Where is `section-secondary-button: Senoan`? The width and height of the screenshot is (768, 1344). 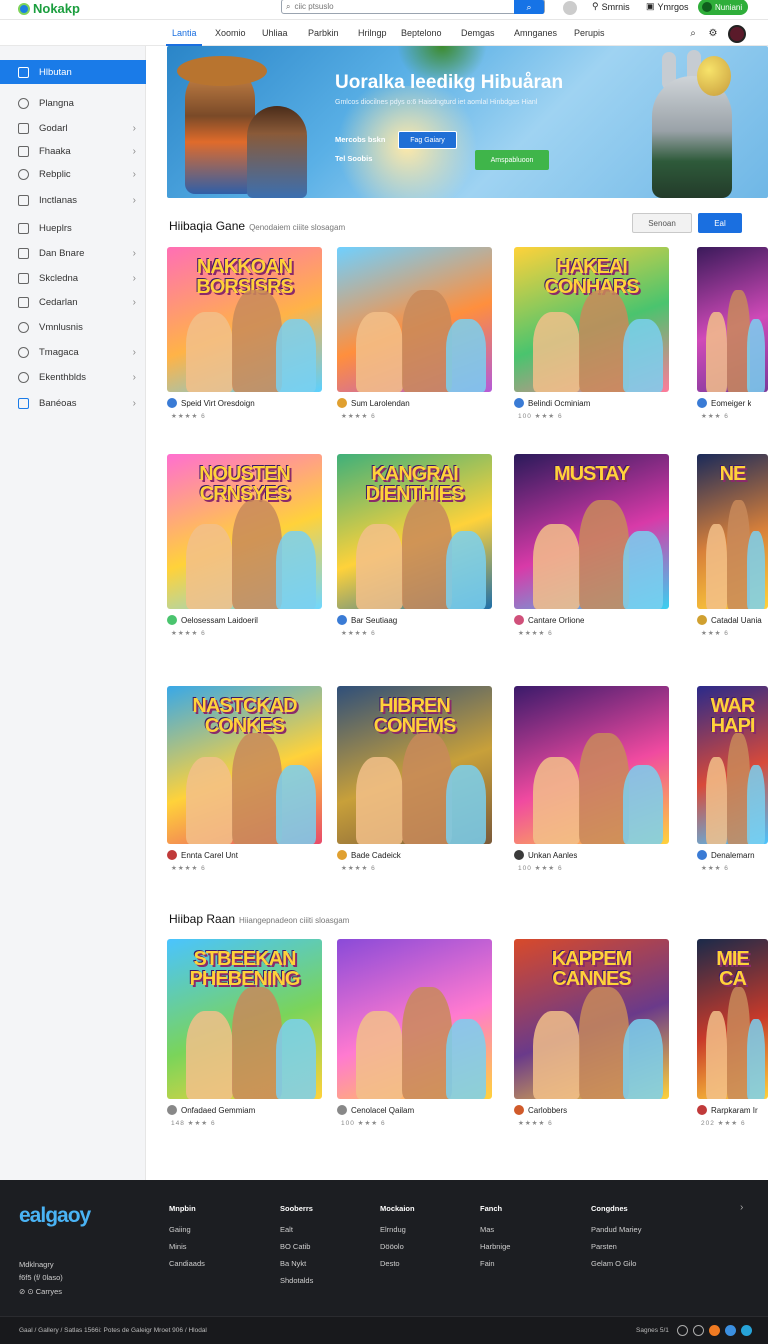 section-secondary-button: Senoan is located at coordinates (662, 223).